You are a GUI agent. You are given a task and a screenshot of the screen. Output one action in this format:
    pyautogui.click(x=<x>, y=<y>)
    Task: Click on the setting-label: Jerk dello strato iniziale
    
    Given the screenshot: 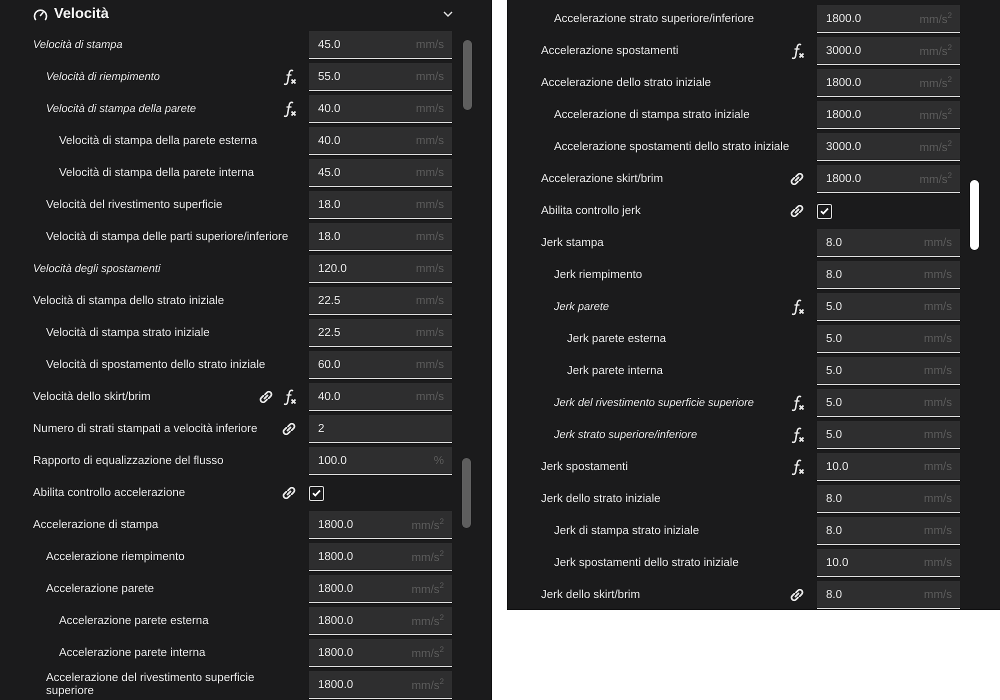 What is the action you would take?
    pyautogui.click(x=601, y=499)
    